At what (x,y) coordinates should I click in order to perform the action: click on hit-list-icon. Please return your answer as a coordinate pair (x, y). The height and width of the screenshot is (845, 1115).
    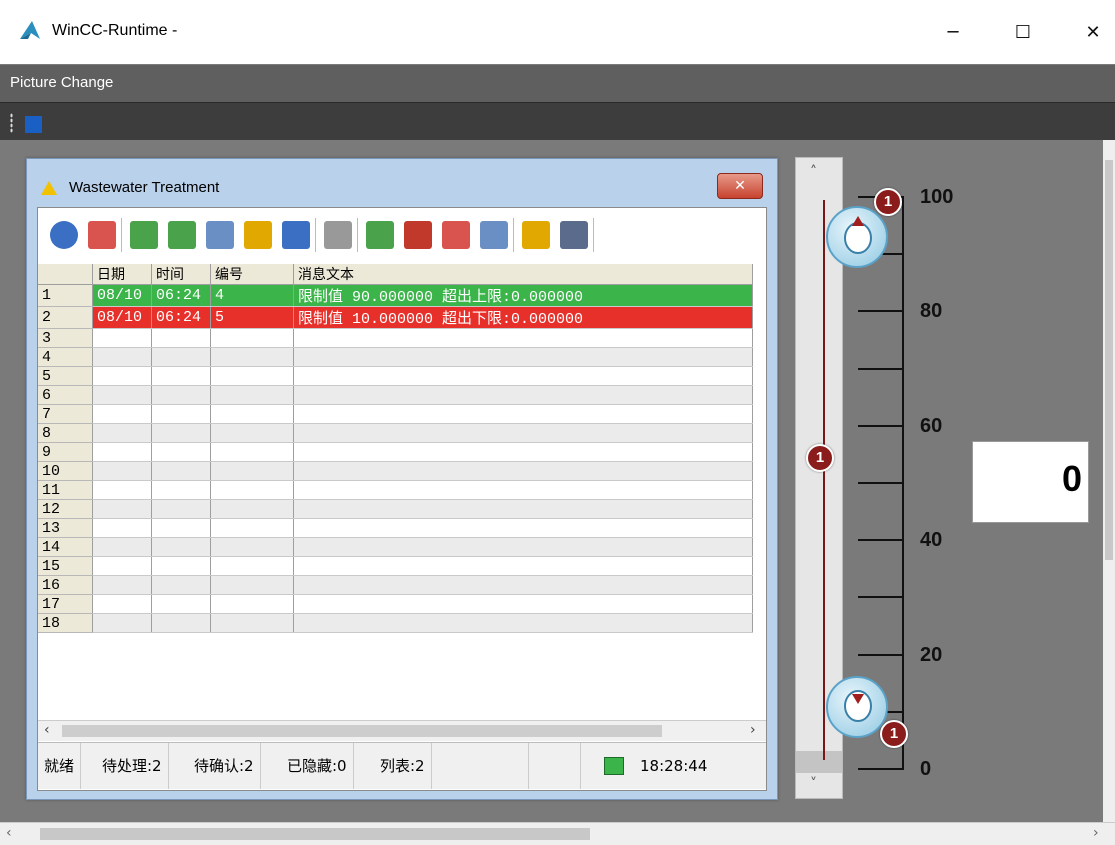
    Looking at the image, I should click on (296, 235).